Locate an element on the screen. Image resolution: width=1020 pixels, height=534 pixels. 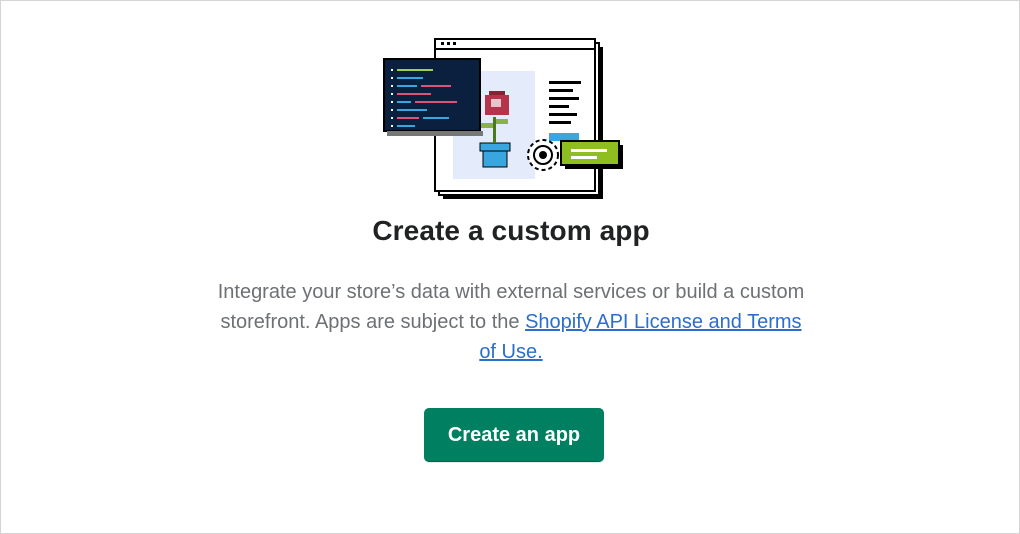
create-app-button: Create an app is located at coordinates (514, 435).